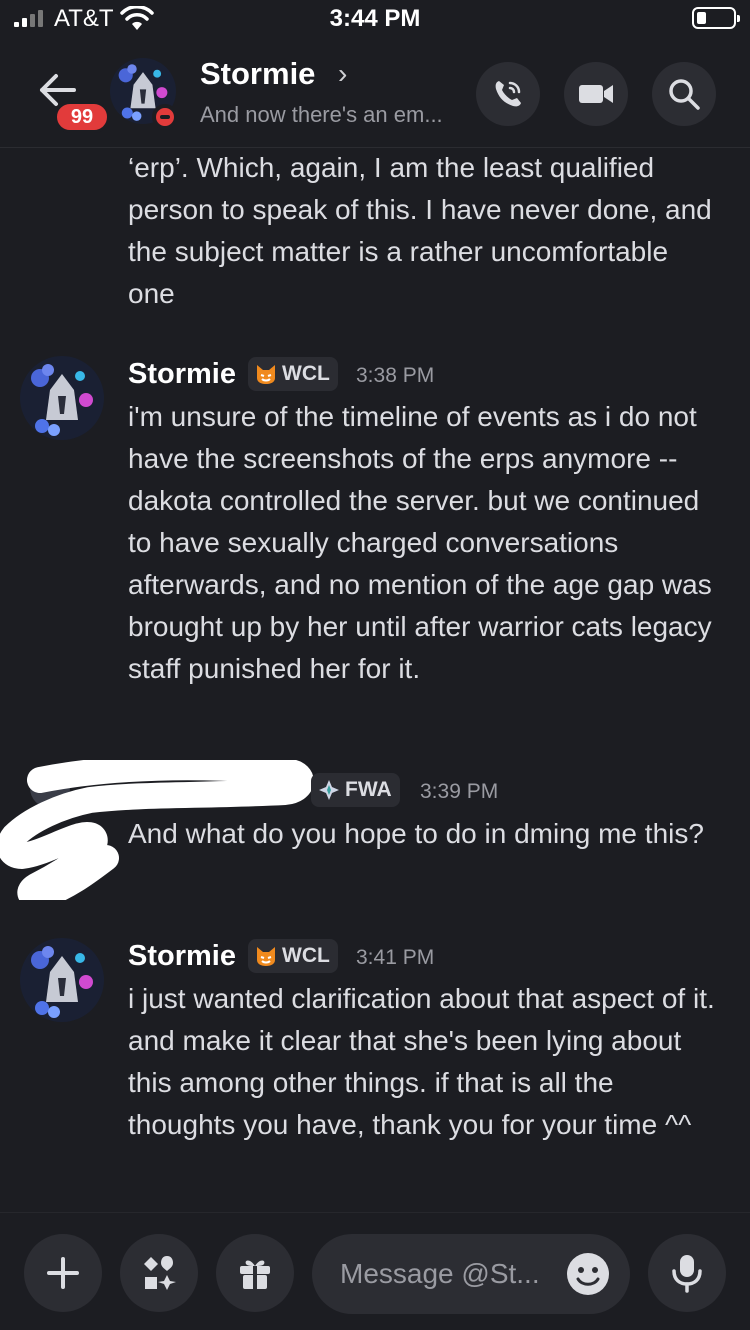 The height and width of the screenshot is (1330, 750). I want to click on gift-icon, so click(255, 1274).